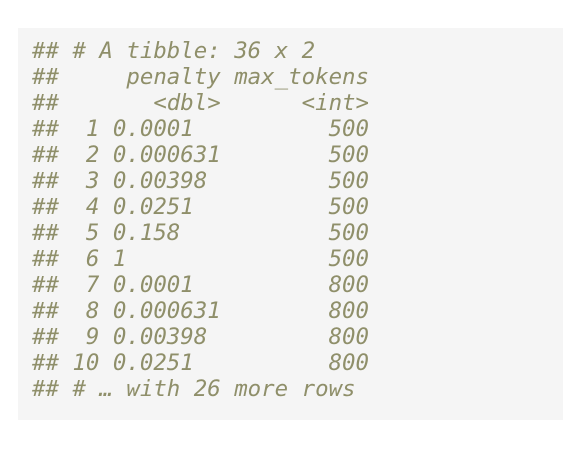  What do you see at coordinates (201, 103) in the screenshot?
I see `column-types-line: ## <dbl> <int>` at bounding box center [201, 103].